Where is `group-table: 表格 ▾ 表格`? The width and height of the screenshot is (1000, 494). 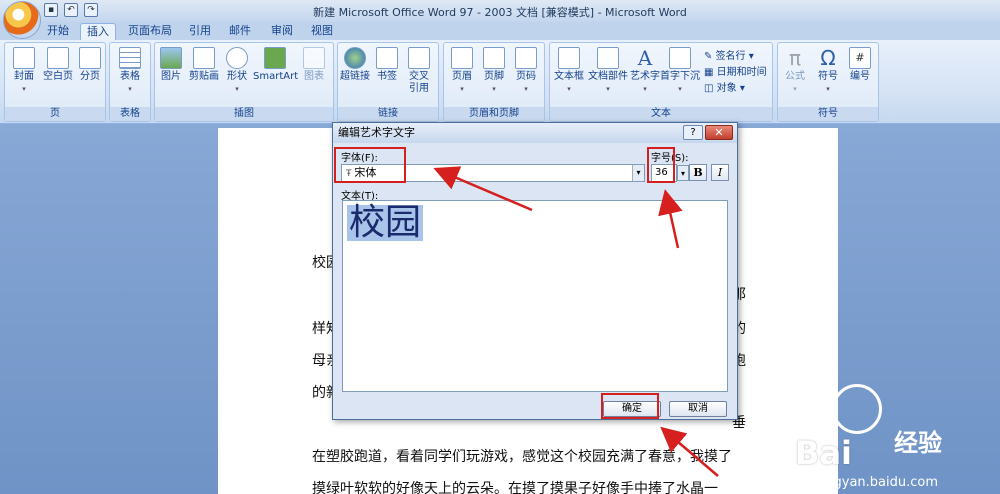
group-table: 表格 ▾ 表格 is located at coordinates (130, 82).